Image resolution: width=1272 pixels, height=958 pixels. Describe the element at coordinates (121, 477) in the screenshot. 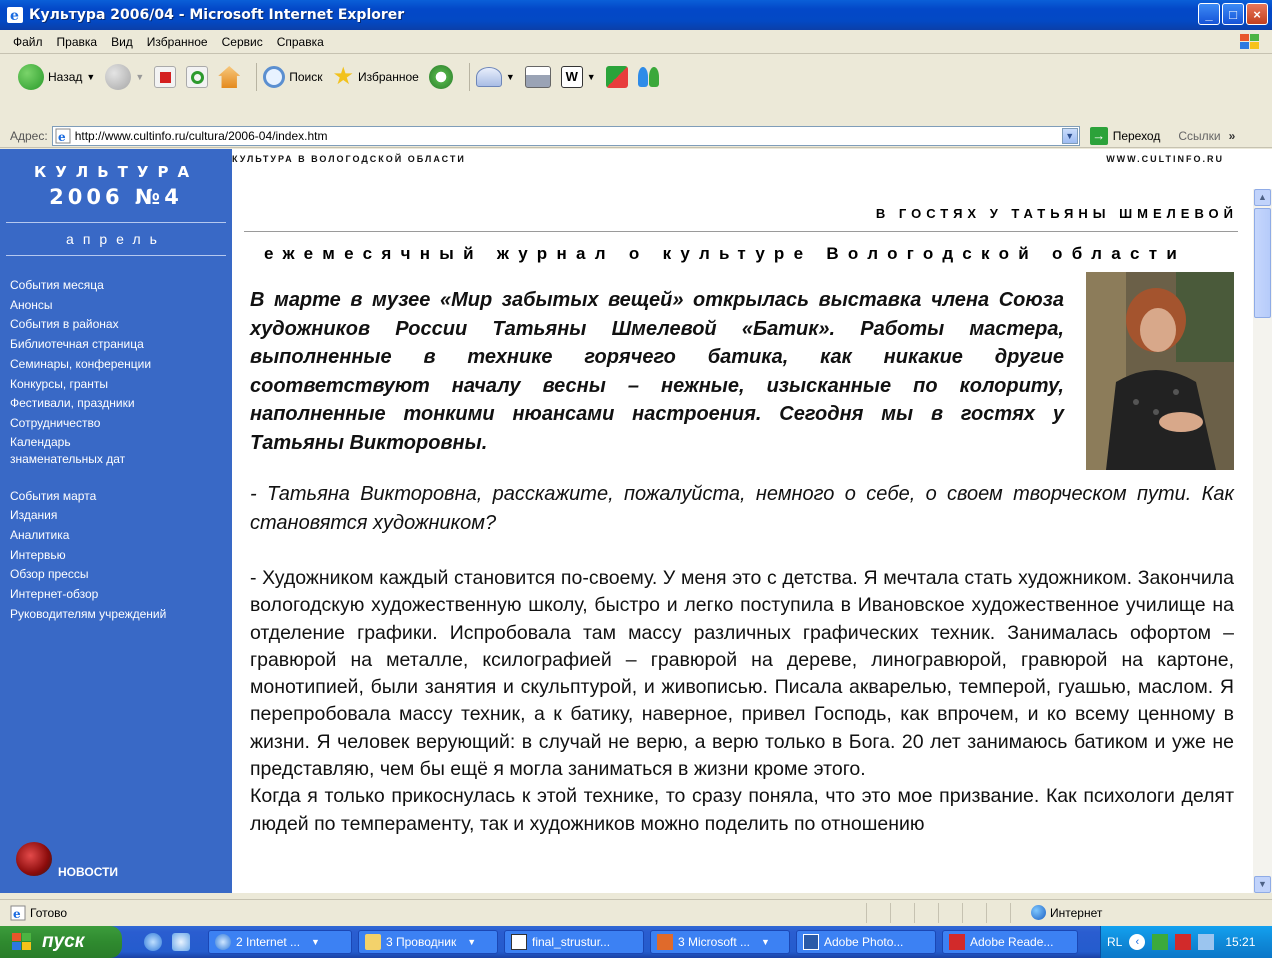

I see `nav-gap` at that location.